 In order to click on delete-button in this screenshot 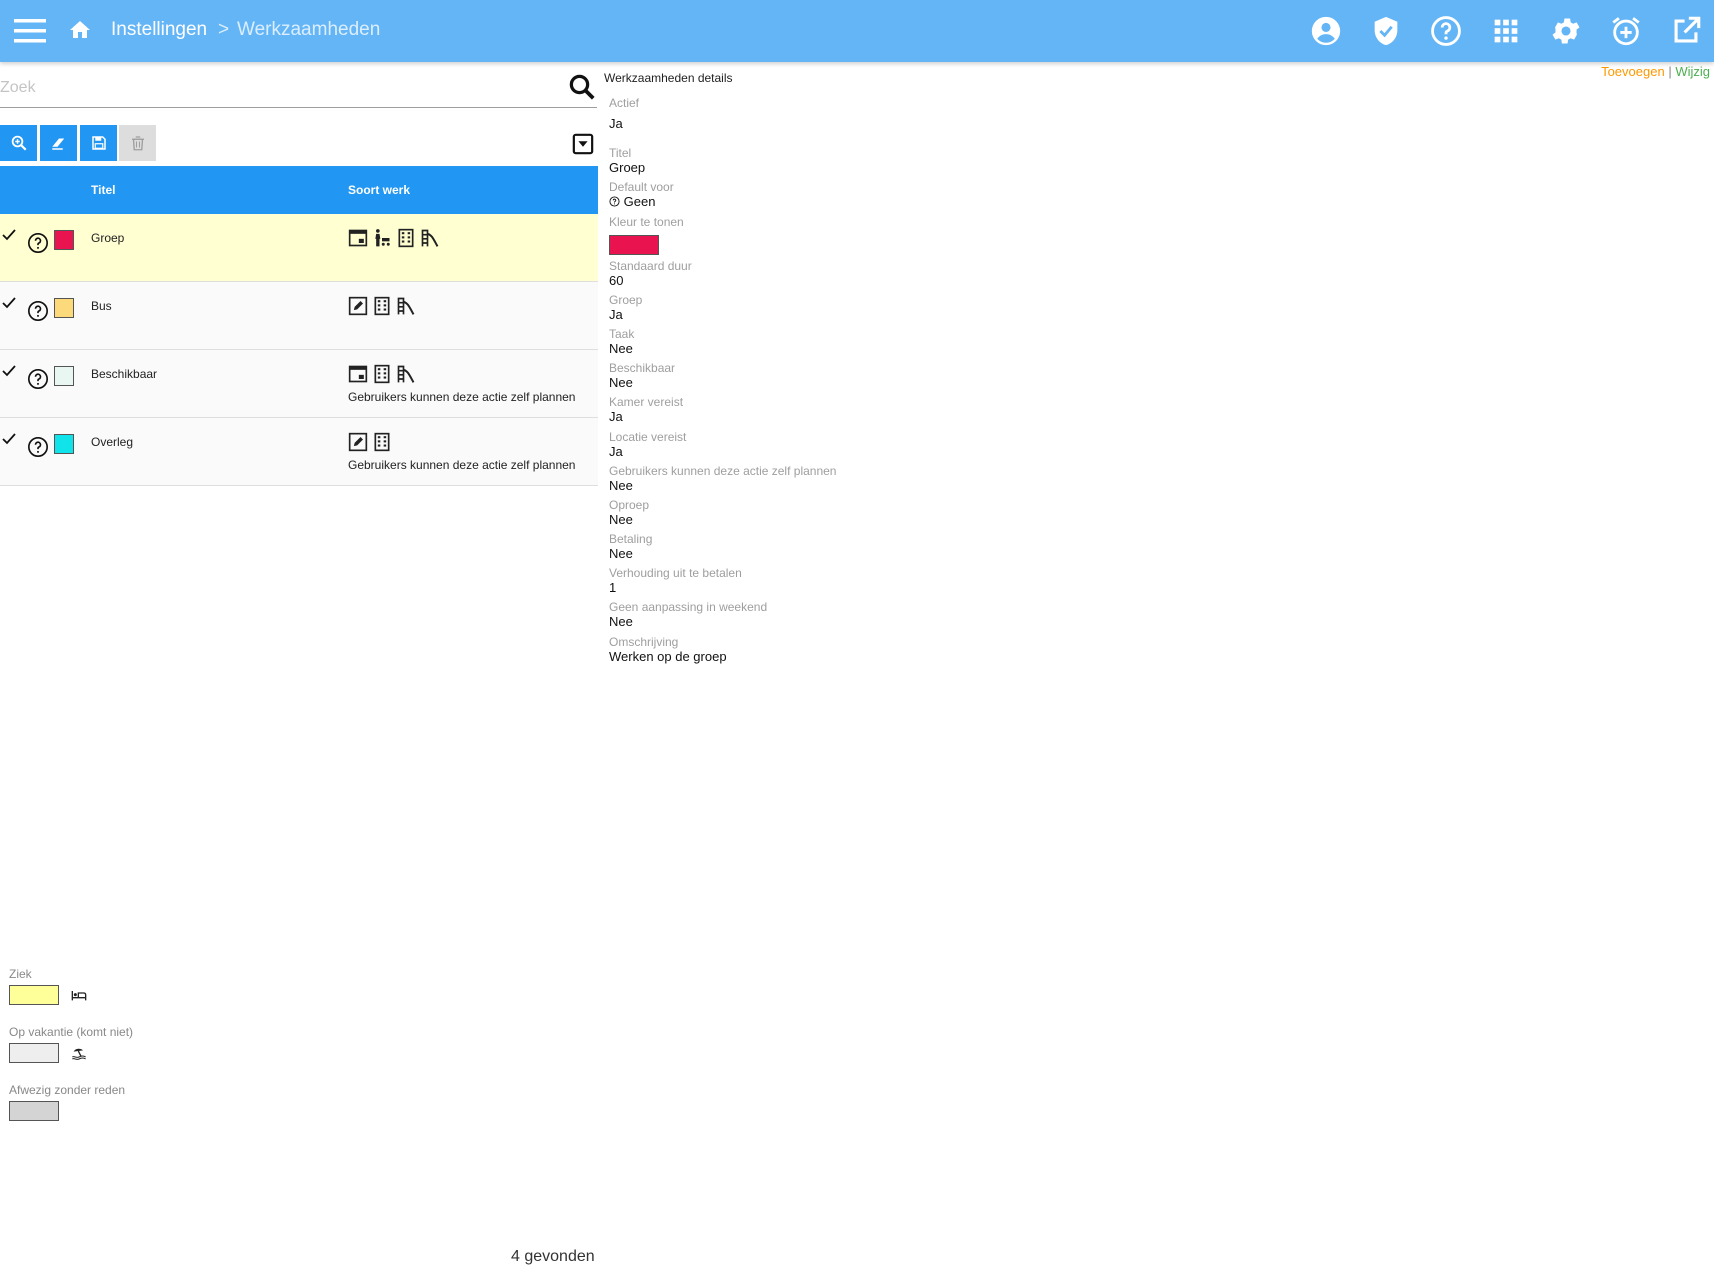, I will do `click(137, 143)`.